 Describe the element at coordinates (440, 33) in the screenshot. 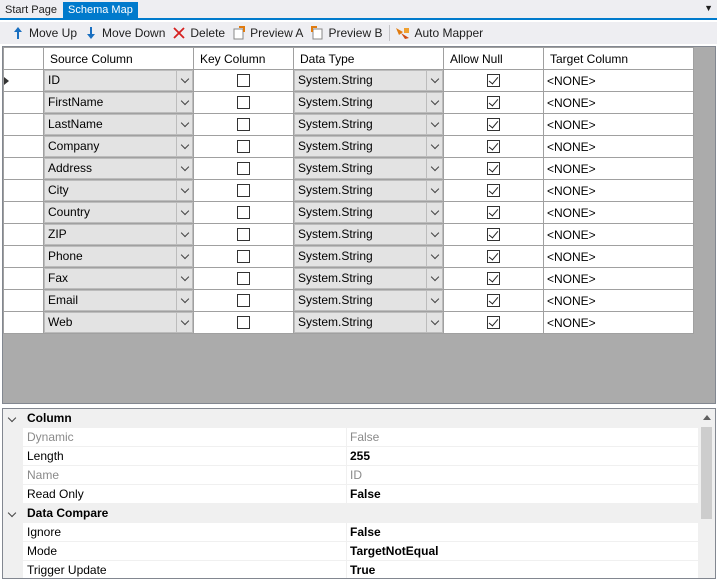

I see `auto-mapper-button: Auto Mapper` at that location.